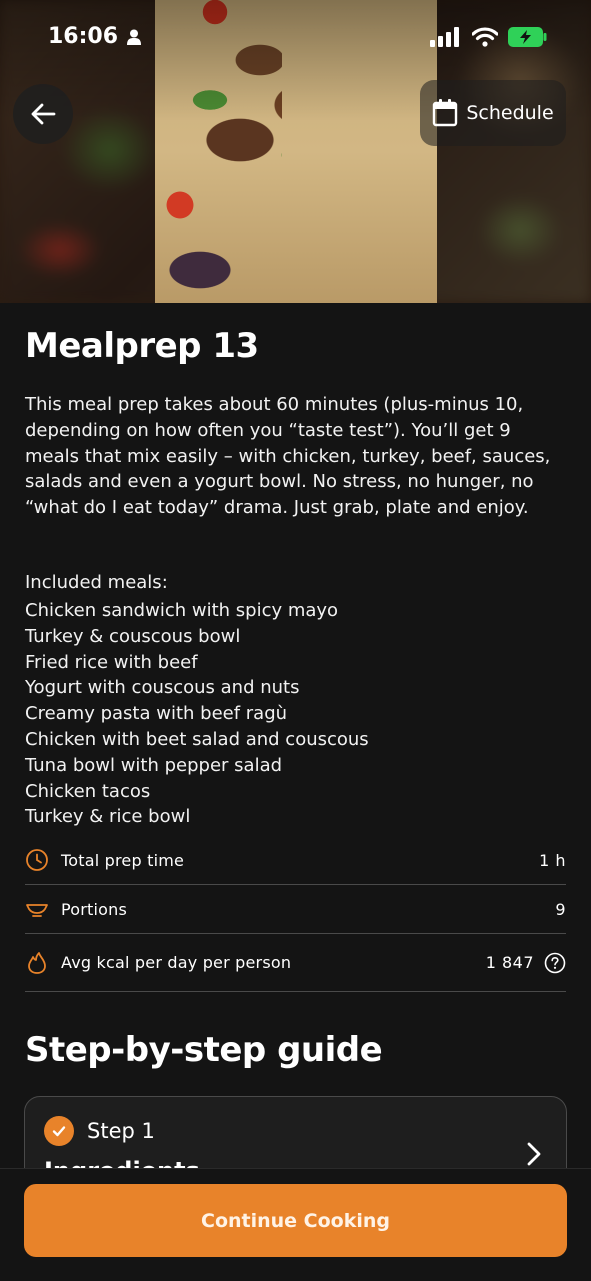 The width and height of the screenshot is (591, 1281). What do you see at coordinates (37, 909) in the screenshot?
I see `bowl-icon` at bounding box center [37, 909].